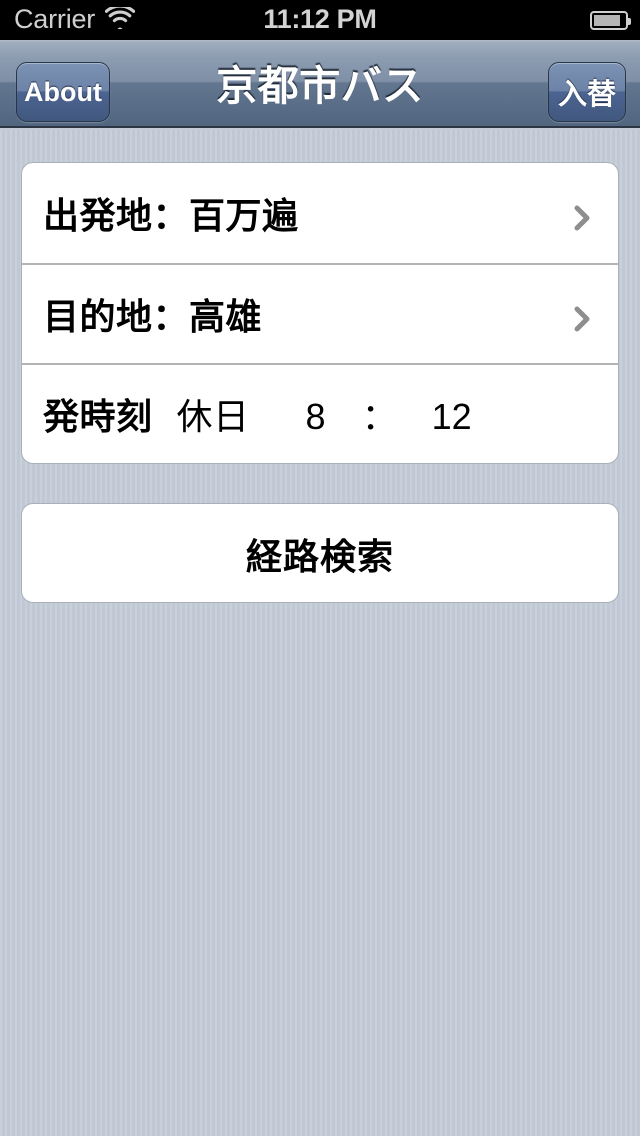  I want to click on status-bar-right, so click(610, 20).